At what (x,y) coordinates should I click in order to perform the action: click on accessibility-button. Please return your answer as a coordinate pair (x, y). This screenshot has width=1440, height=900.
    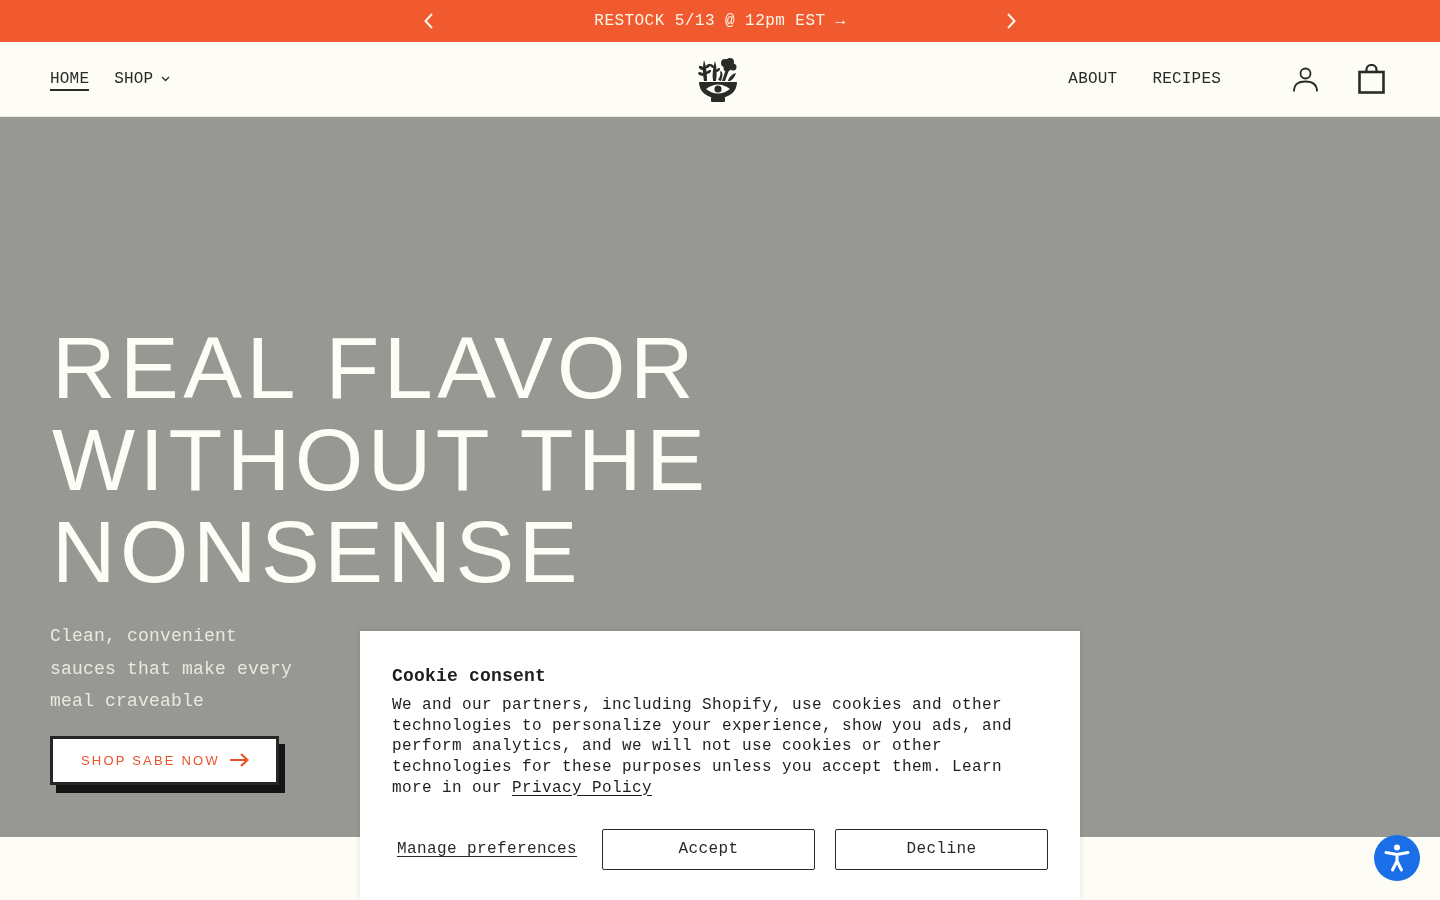
    Looking at the image, I should click on (1397, 858).